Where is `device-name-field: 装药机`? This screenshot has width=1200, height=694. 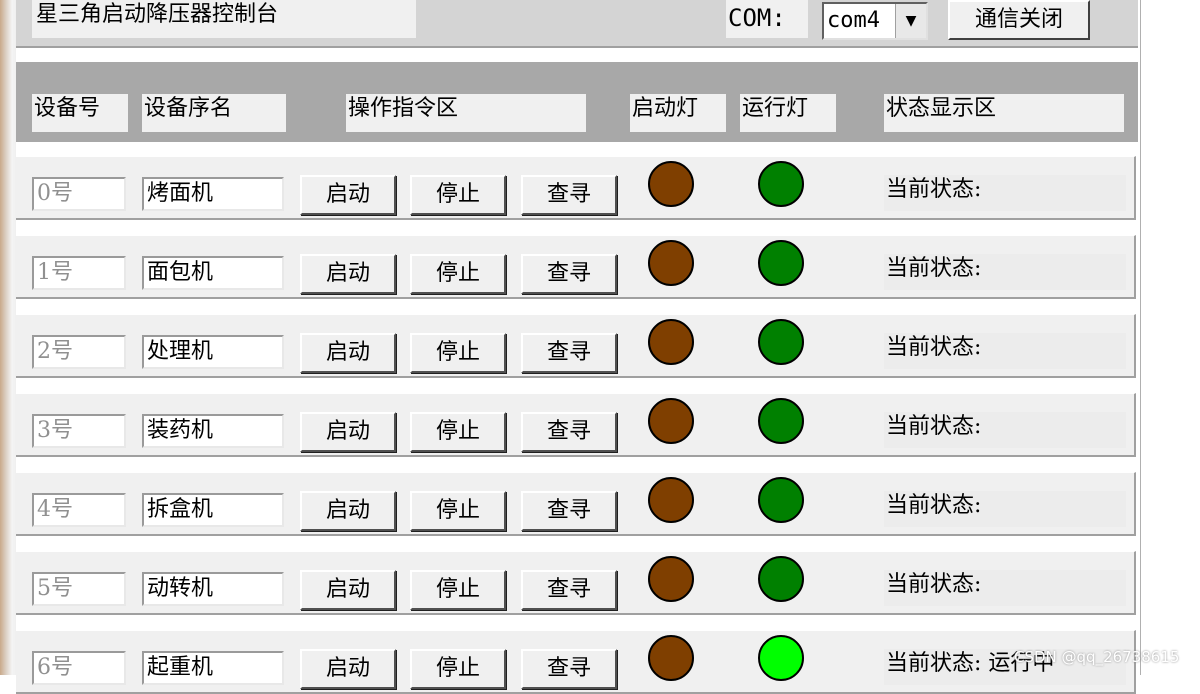 device-name-field: 装药机 is located at coordinates (213, 431).